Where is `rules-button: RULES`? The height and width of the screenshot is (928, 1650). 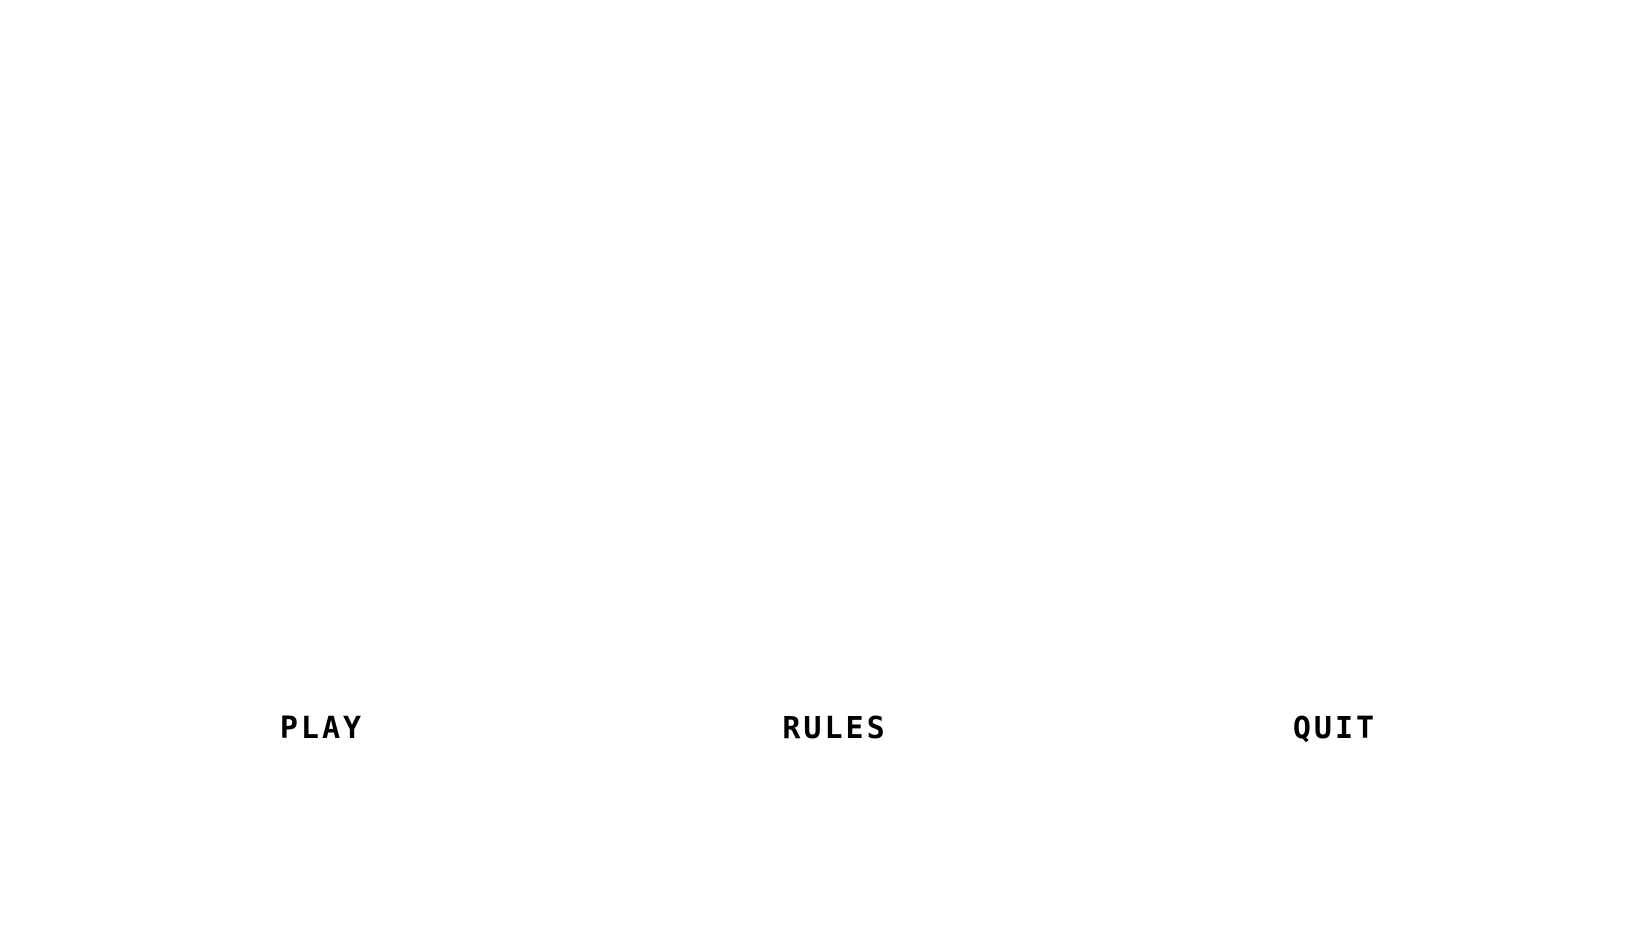 rules-button: RULES is located at coordinates (835, 729).